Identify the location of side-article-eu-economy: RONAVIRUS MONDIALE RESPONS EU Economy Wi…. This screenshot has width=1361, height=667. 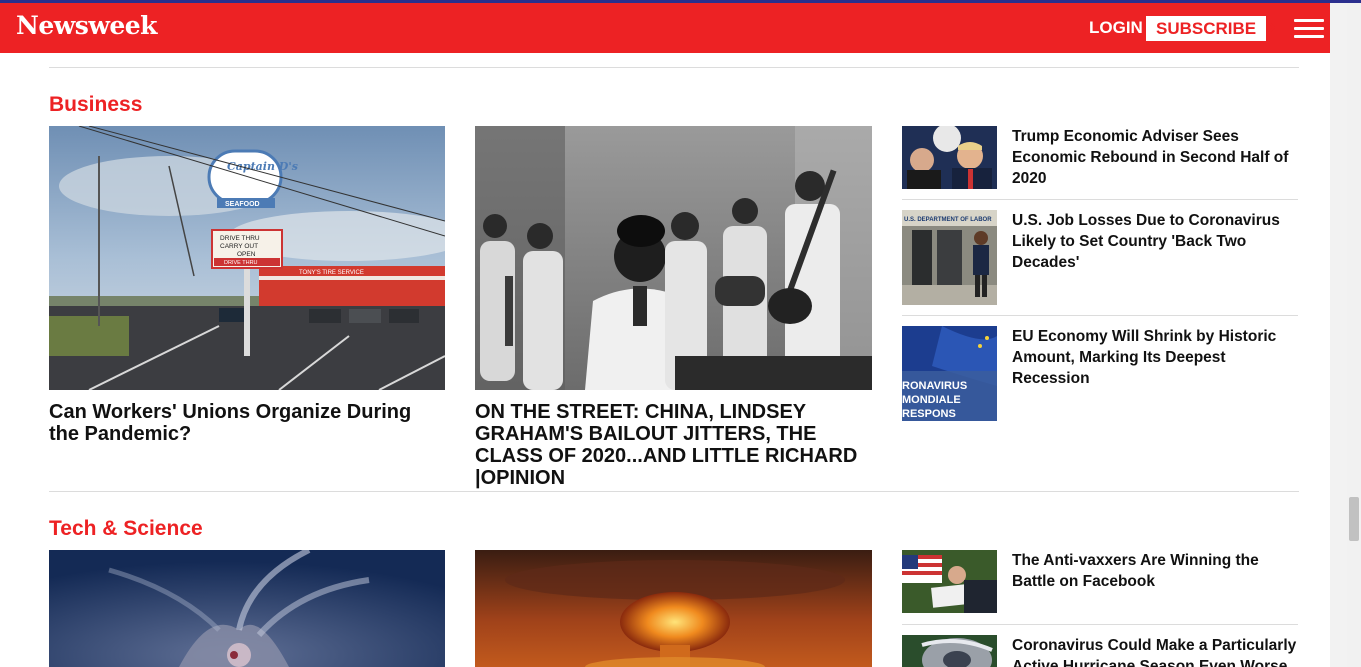
(1100, 373).